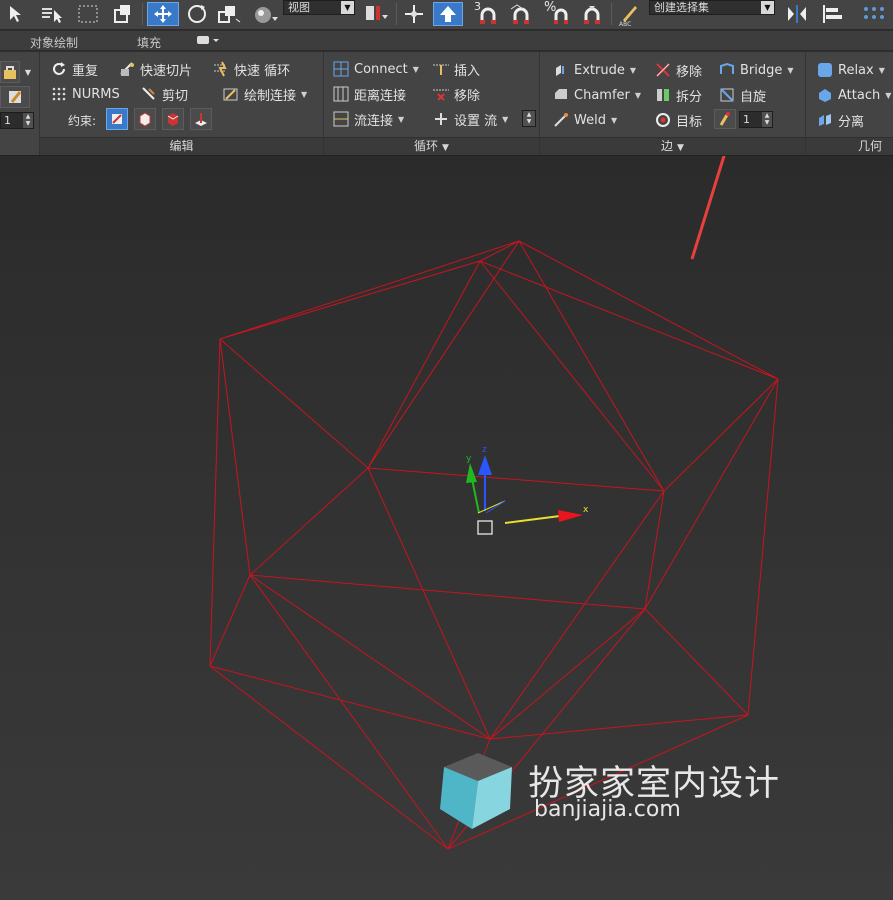  I want to click on set-flow-spinner: ▲ ▼, so click(529, 118).